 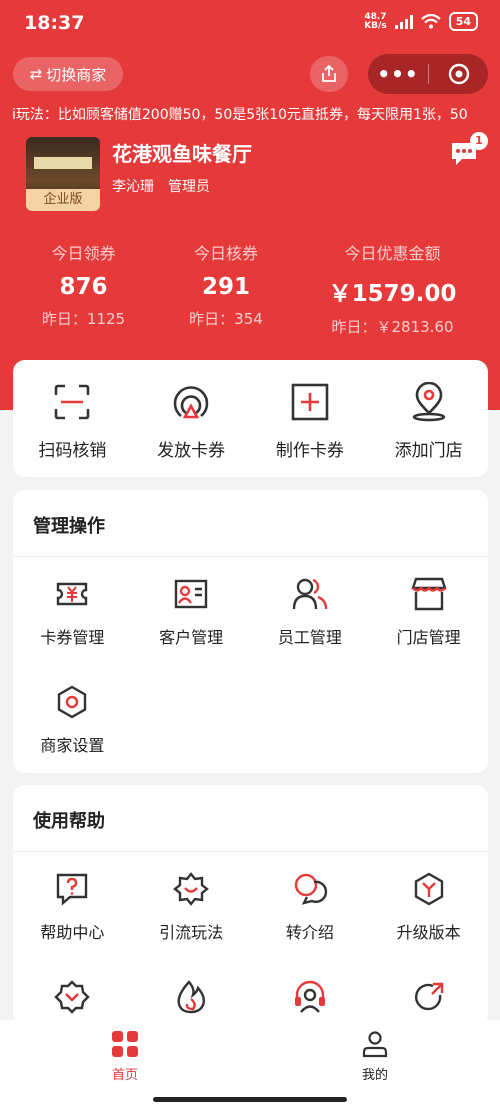 I want to click on stat-today-received: 今日领券 876 昨日：1125, so click(x=83, y=288).